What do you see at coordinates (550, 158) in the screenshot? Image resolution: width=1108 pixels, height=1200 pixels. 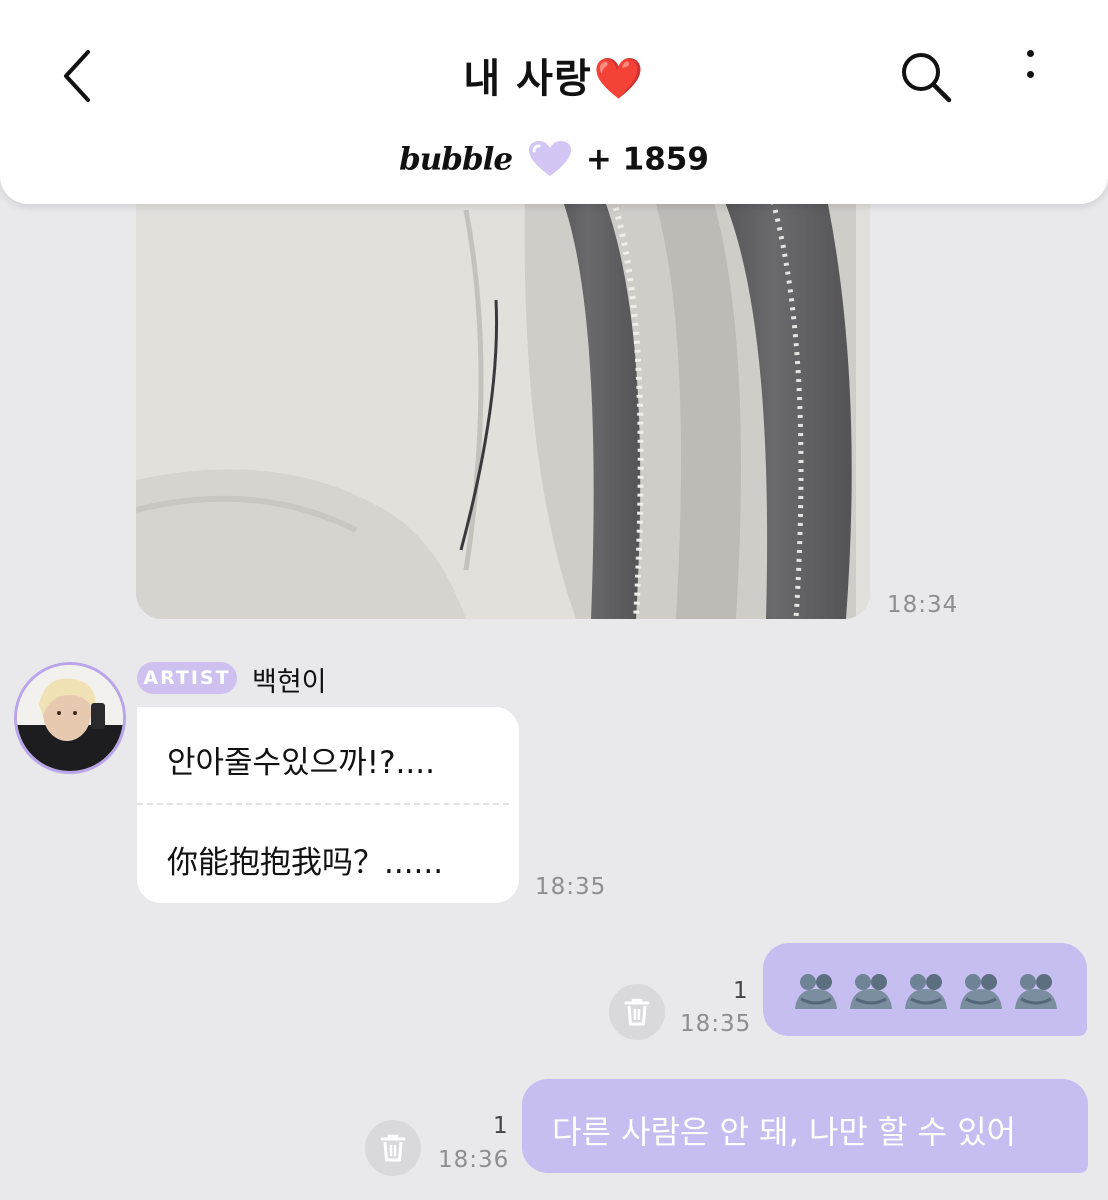 I see `bubble-heart-icon` at bounding box center [550, 158].